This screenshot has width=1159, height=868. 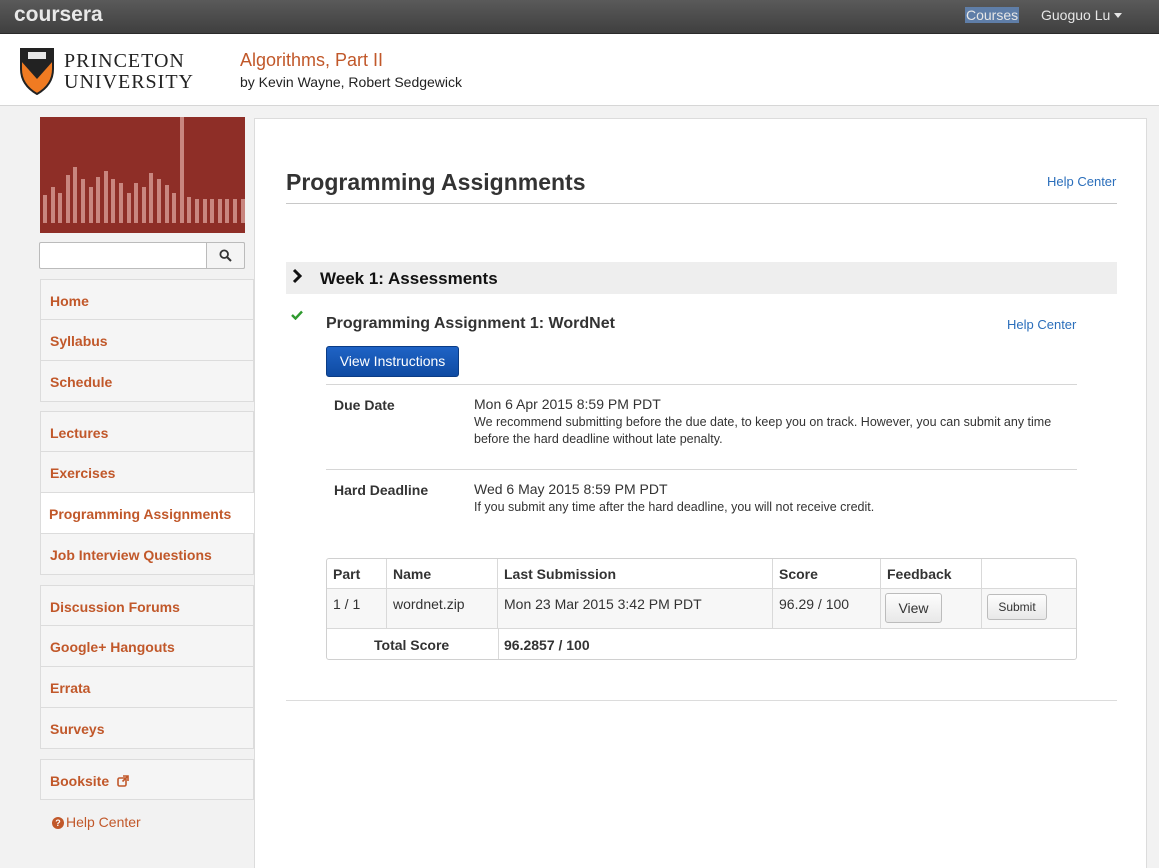 I want to click on coursera-logo: coursera, so click(x=58, y=15).